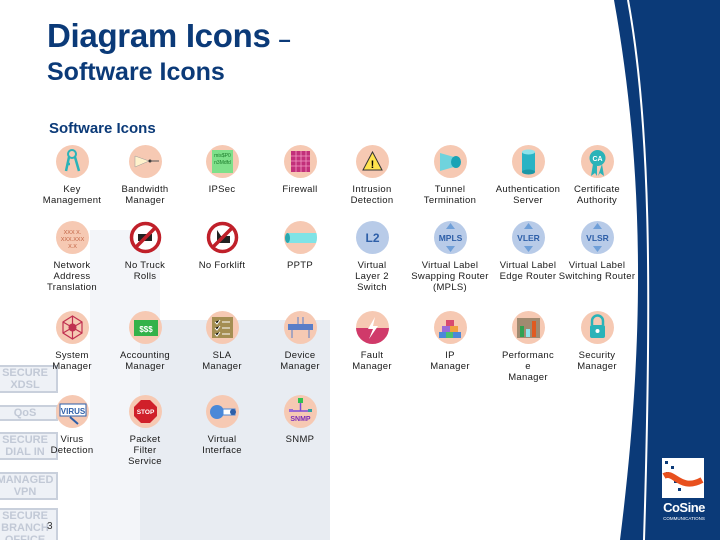 This screenshot has width=720, height=540. Describe the element at coordinates (597, 271) in the screenshot. I see `icon-label: Virtual Label Switching Router` at that location.